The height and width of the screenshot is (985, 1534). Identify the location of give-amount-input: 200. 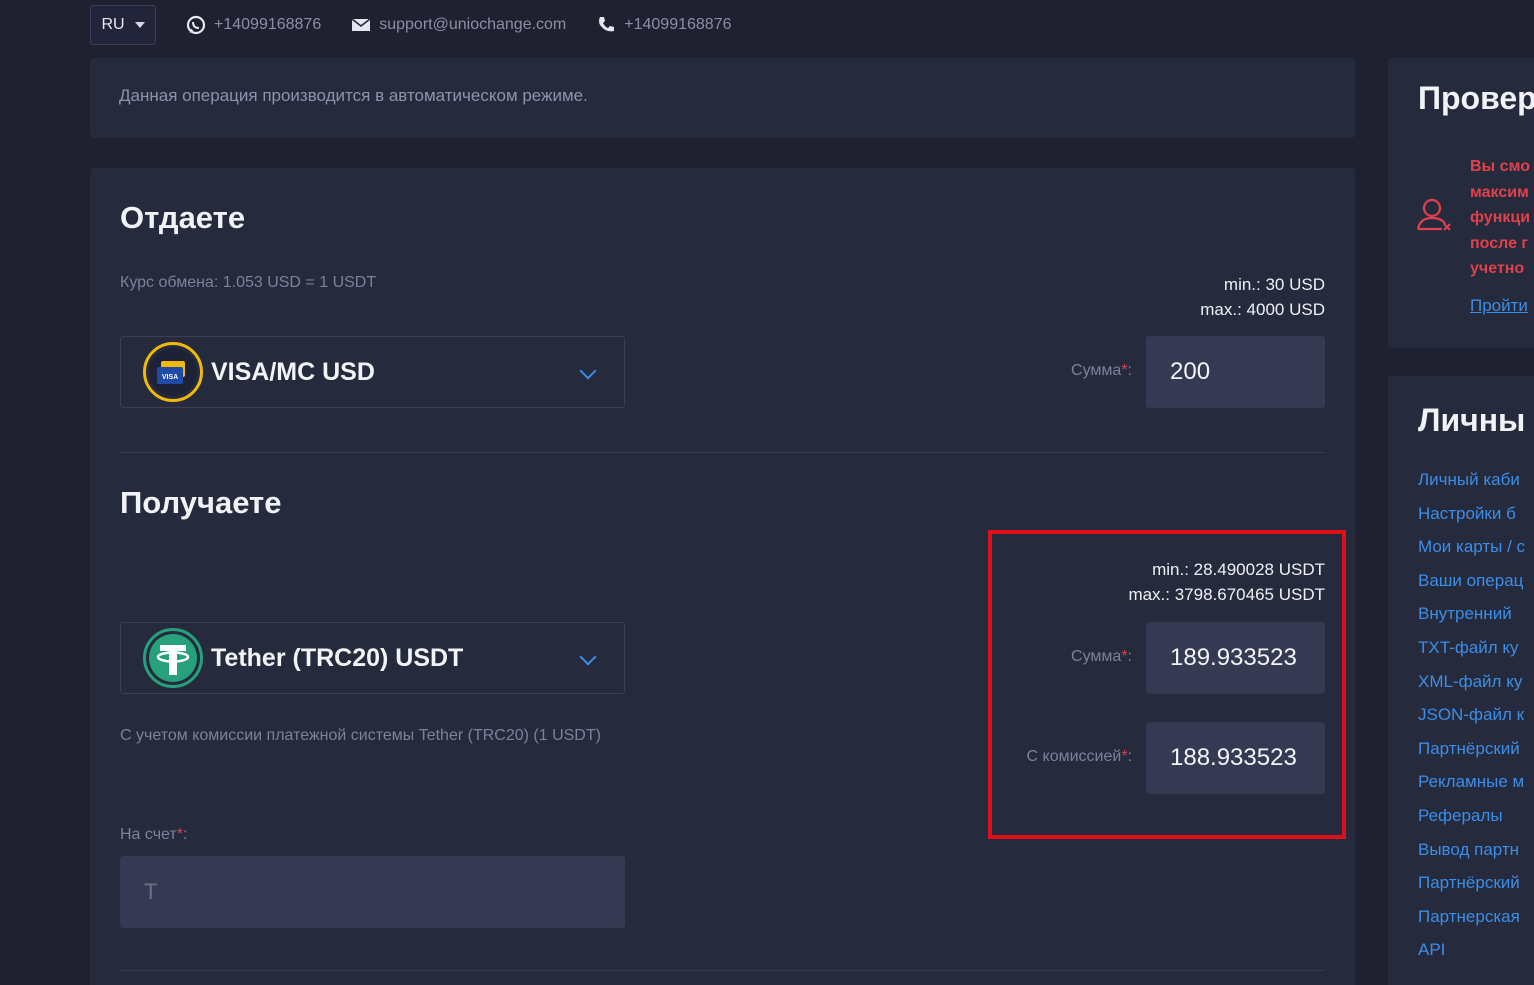
(1235, 372).